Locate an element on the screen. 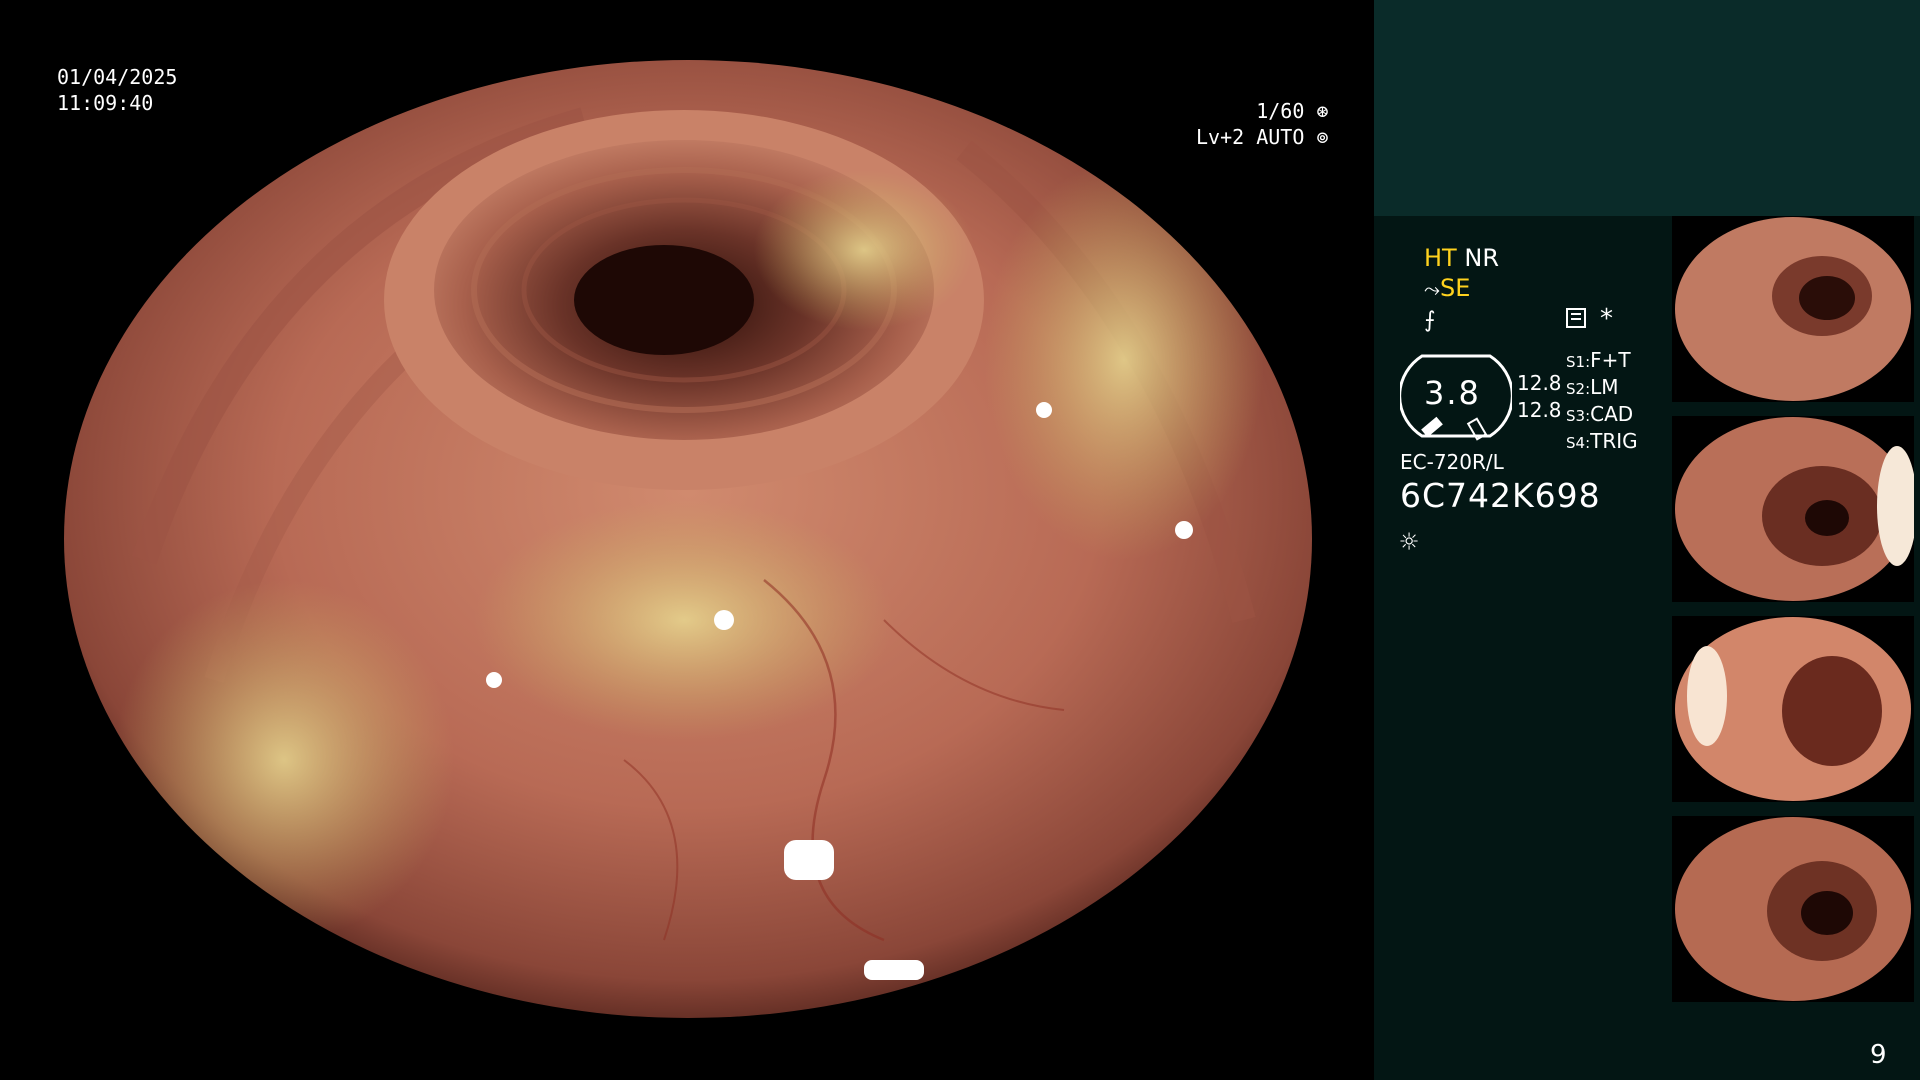  s2-value: LM is located at coordinates (1604, 387).